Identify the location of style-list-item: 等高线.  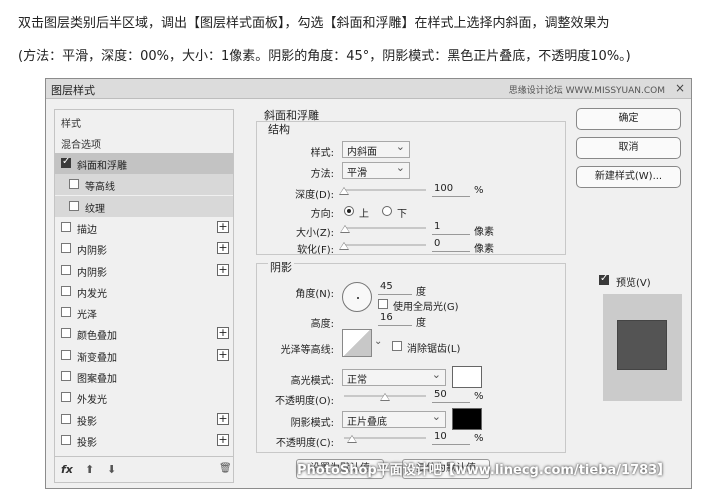
(144, 185).